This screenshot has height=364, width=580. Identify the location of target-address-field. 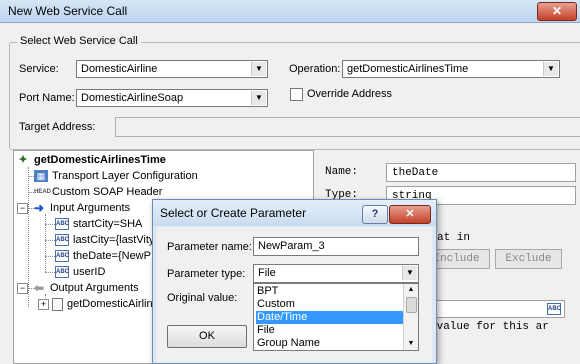
(347, 127).